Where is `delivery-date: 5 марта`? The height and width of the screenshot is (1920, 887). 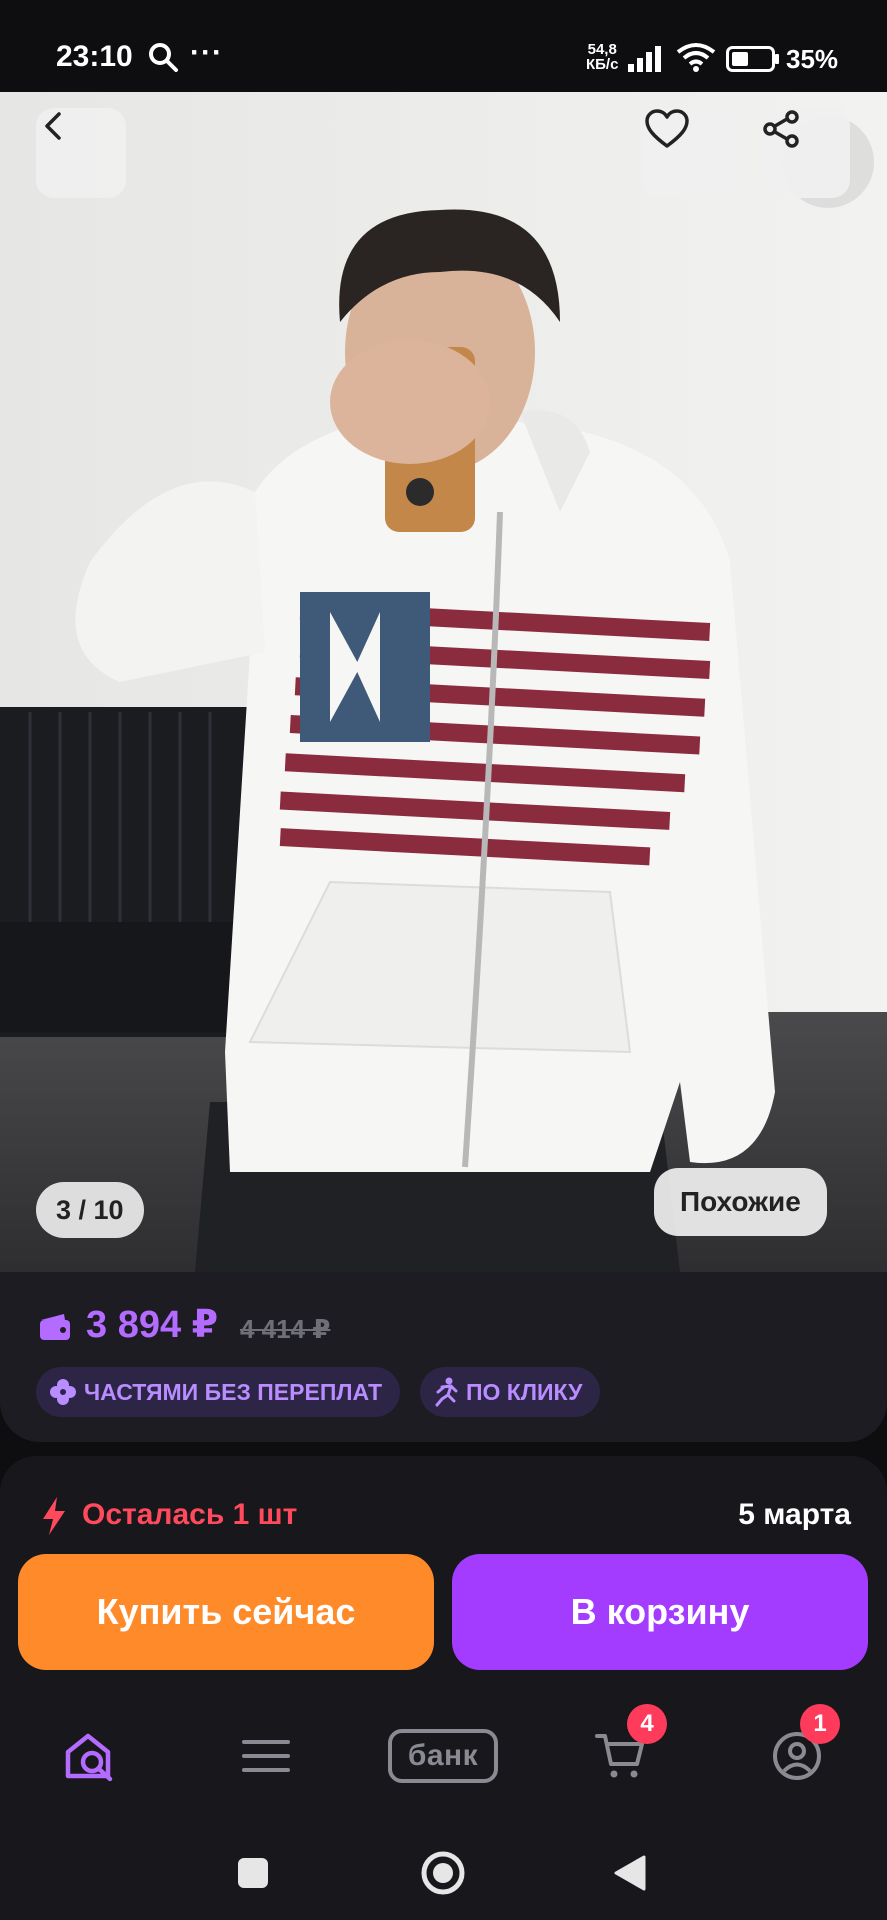
delivery-date: 5 марта is located at coordinates (794, 1514).